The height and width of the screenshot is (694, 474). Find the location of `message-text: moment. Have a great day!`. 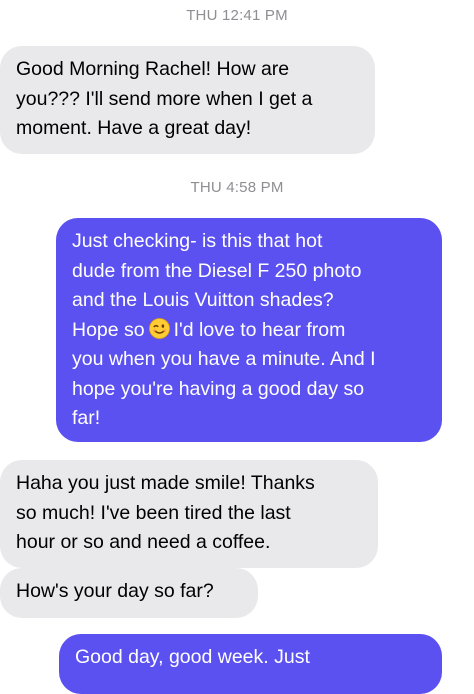

message-text: moment. Have a great day! is located at coordinates (134, 128).